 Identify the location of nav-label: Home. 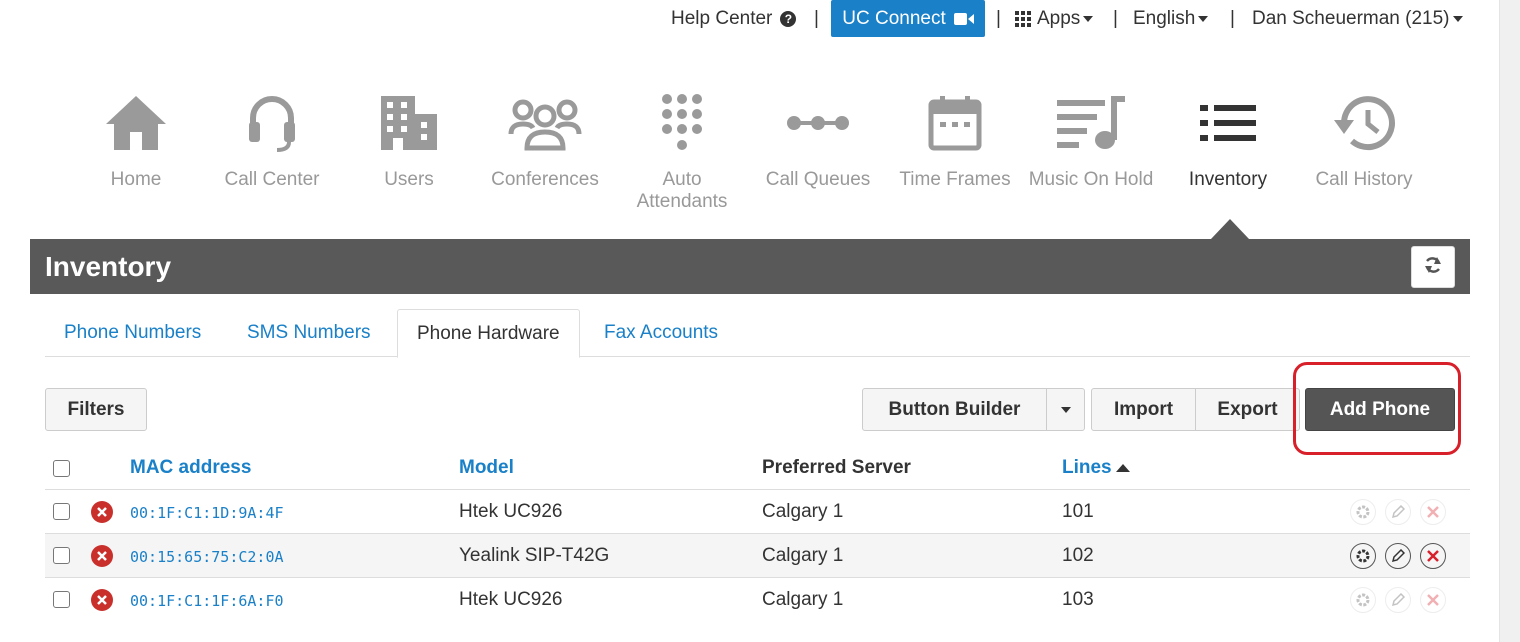
(136, 179).